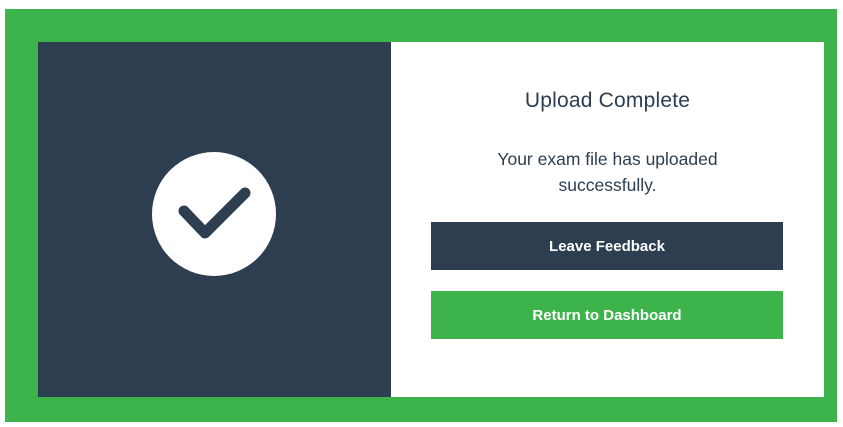 Image resolution: width=843 pixels, height=427 pixels. I want to click on checkmark-icon, so click(214, 213).